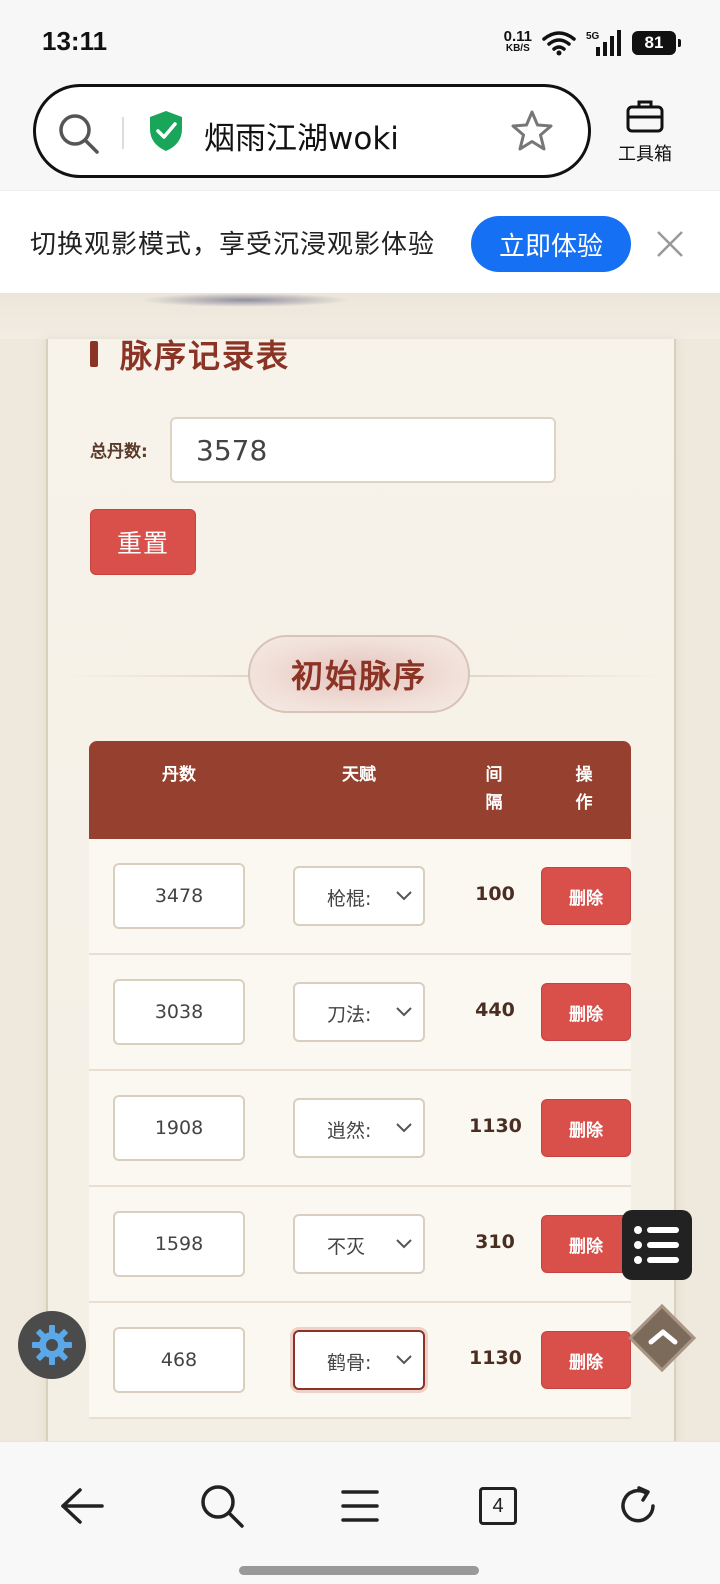  What do you see at coordinates (166, 131) in the screenshot?
I see `shield-icon` at bounding box center [166, 131].